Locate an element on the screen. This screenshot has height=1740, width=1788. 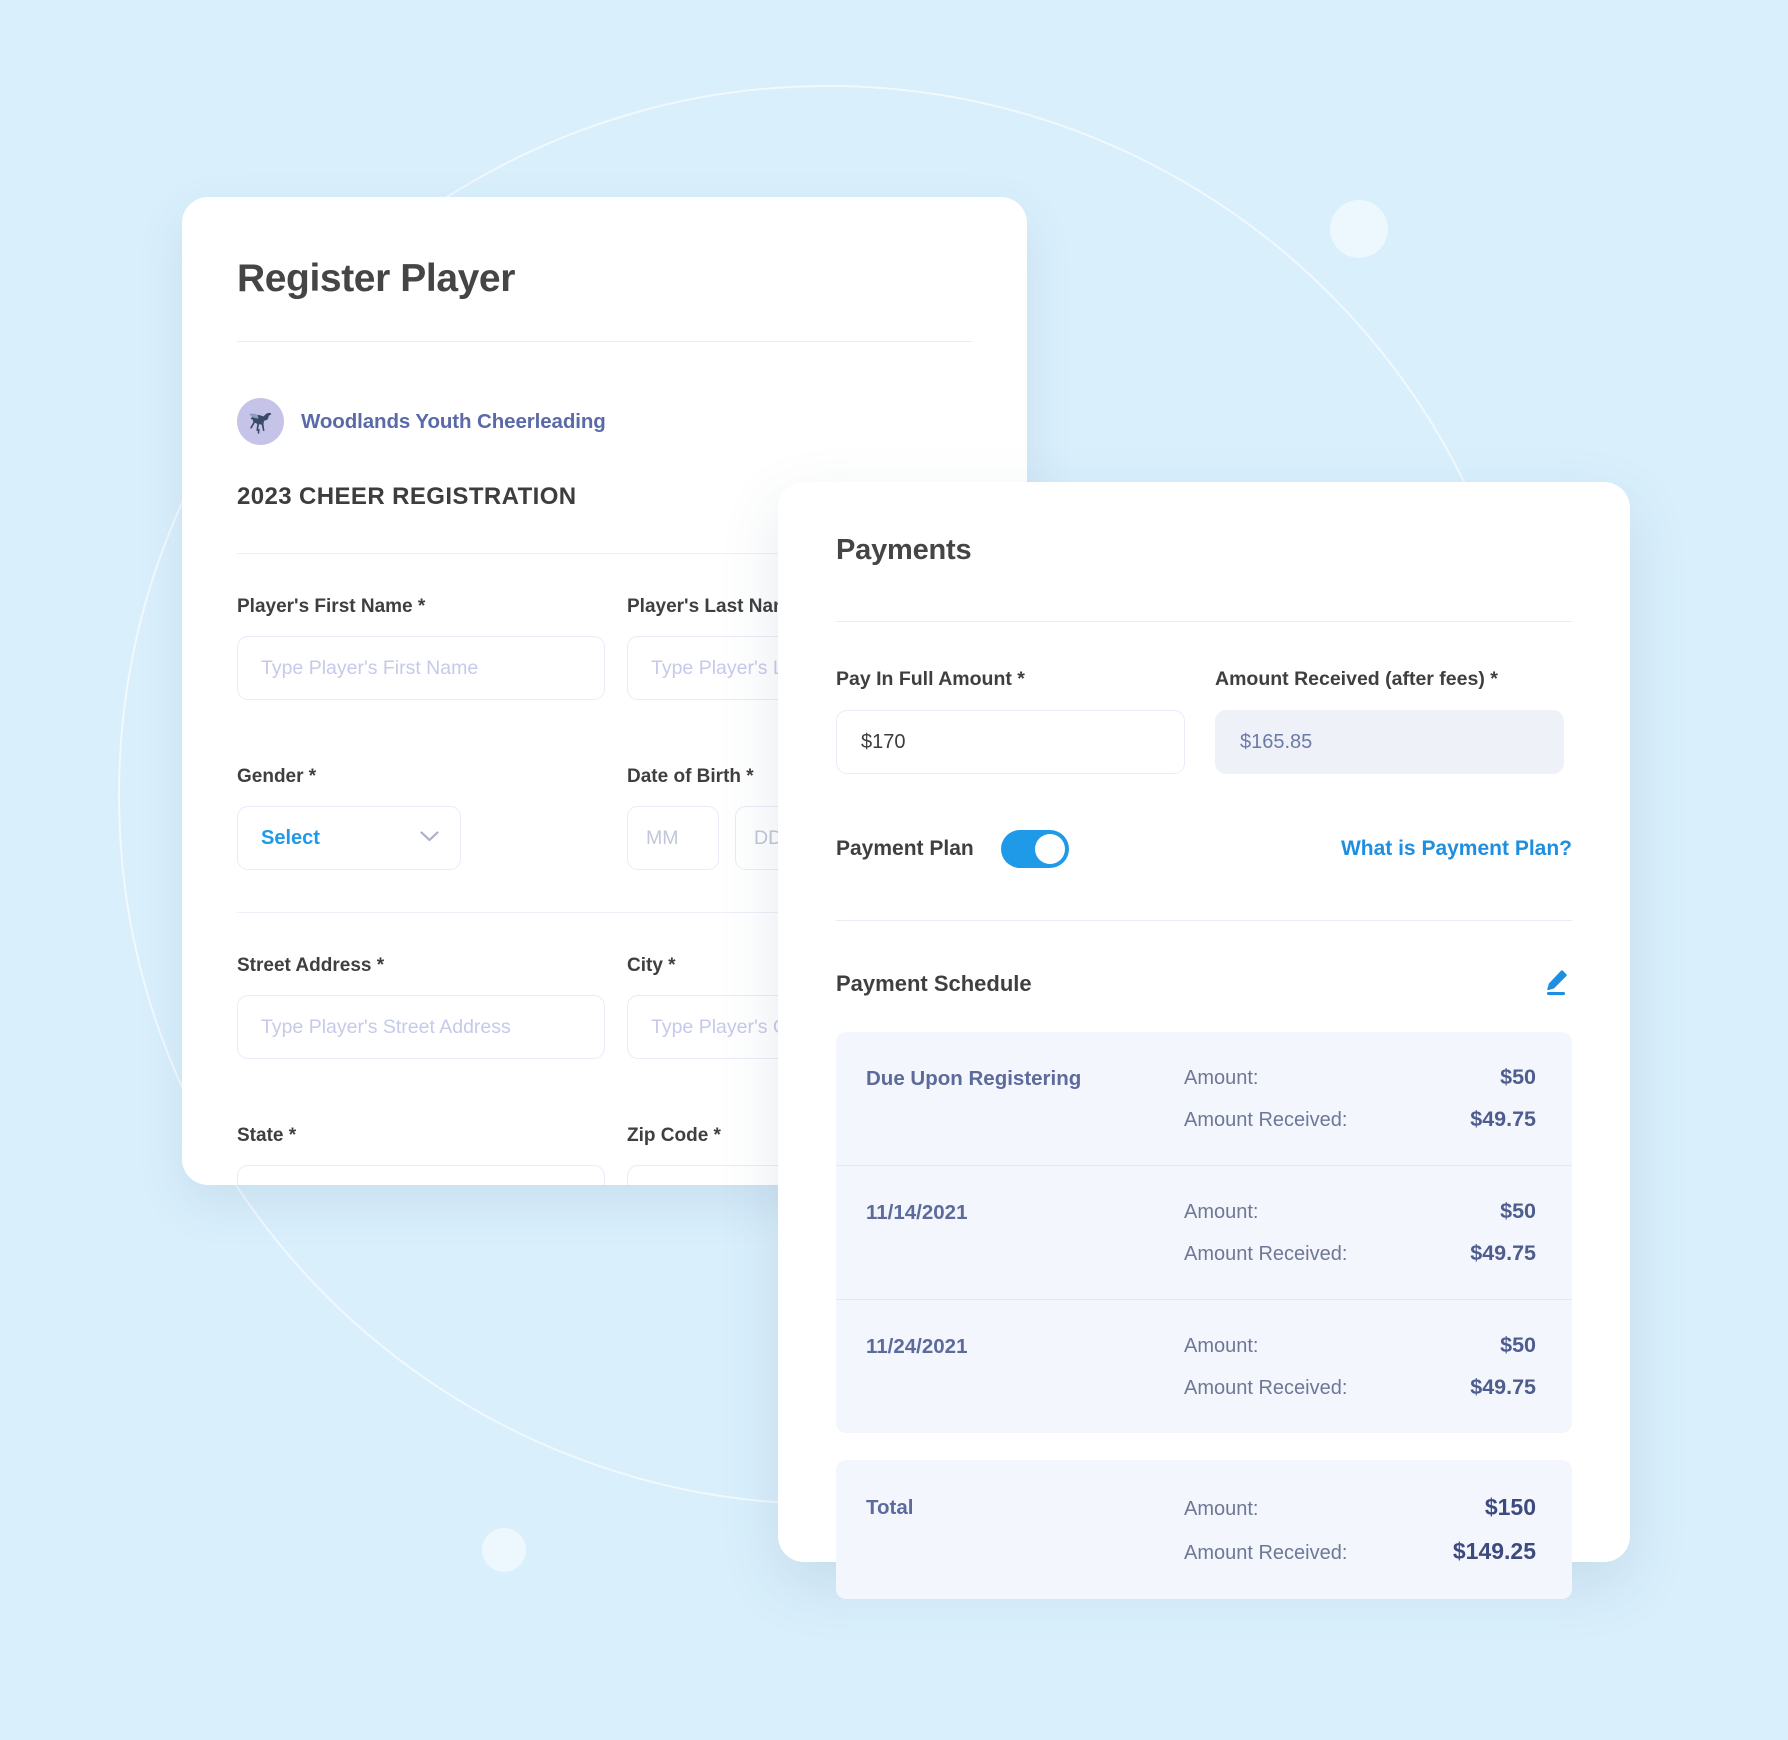
gender-selected-value: Select is located at coordinates (290, 837).